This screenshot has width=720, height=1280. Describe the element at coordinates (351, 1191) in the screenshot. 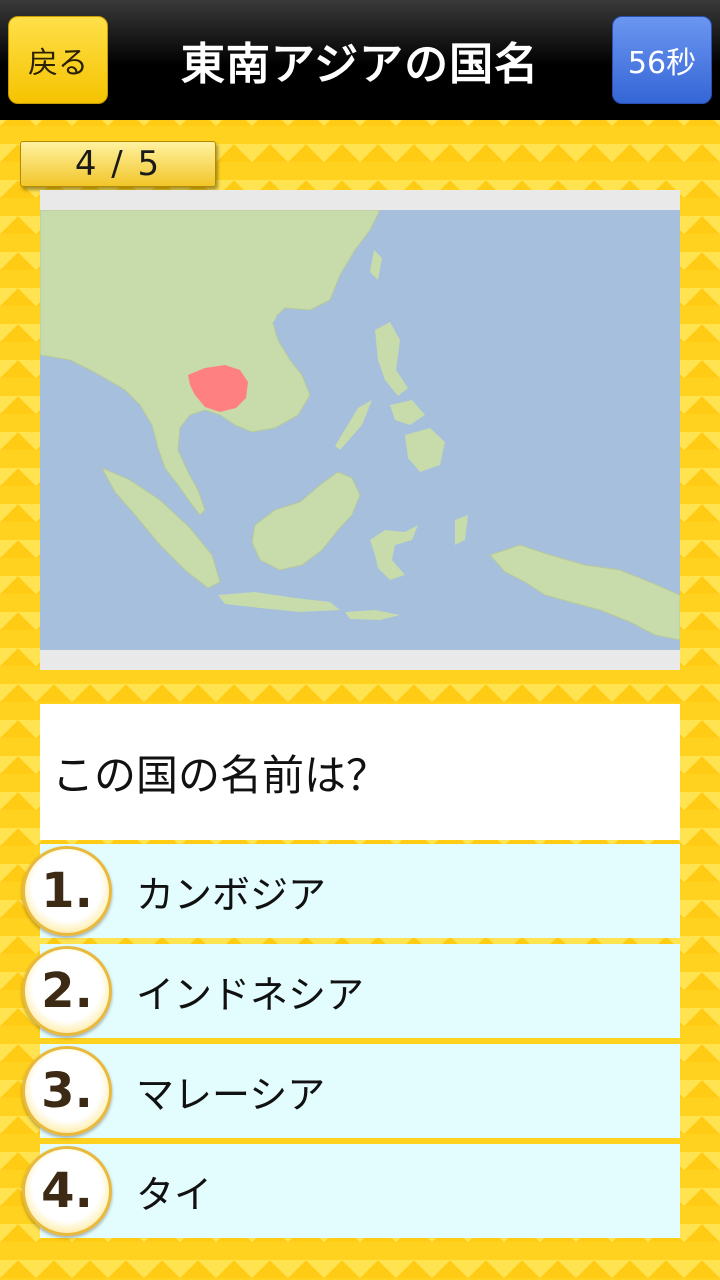

I see `choice-4: 4. タイ` at that location.